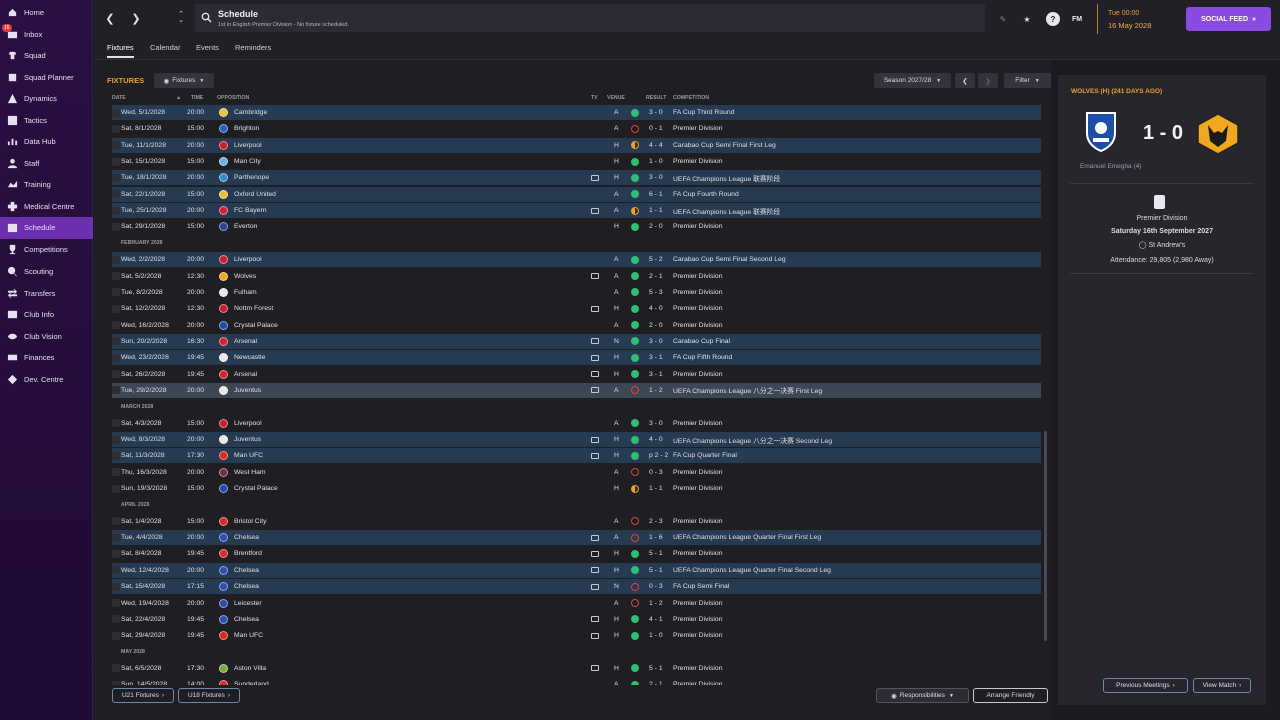 This screenshot has width=1280, height=720. Describe the element at coordinates (46, 294) in the screenshot. I see `sidebar-item-transfers: Transfers` at that location.